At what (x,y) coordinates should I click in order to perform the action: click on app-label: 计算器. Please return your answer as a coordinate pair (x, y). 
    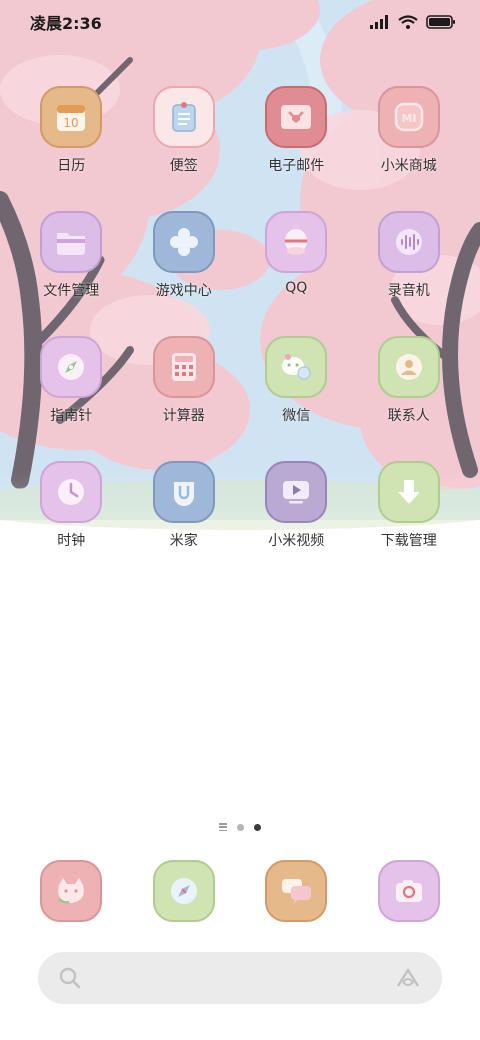
    Looking at the image, I should click on (183, 416).